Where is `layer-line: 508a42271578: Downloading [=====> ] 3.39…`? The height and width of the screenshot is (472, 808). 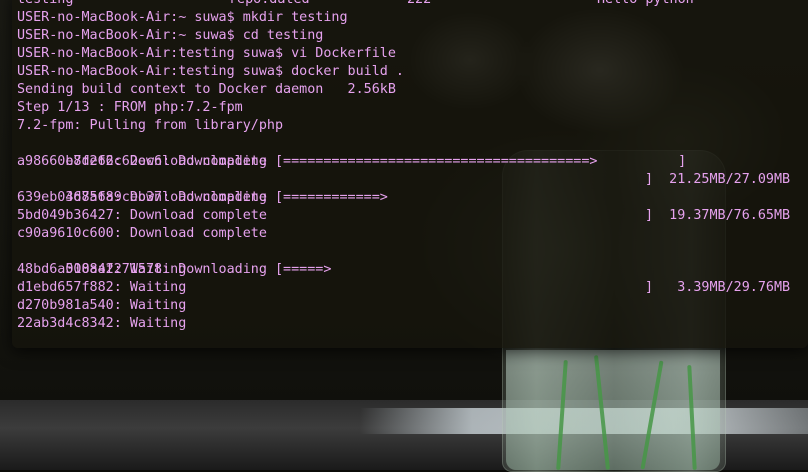 layer-line: 508a42271578: Downloading [=====> ] 3.39… is located at coordinates (403, 269).